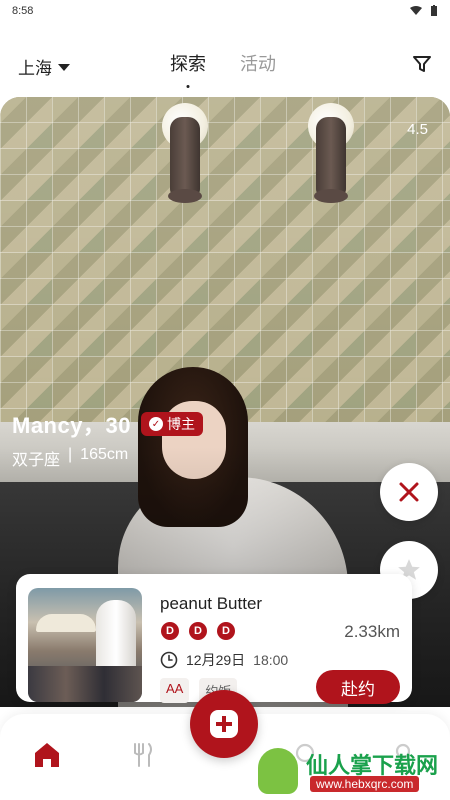 This screenshot has height=800, width=450. I want to click on event-datetime: 12月29日 18:00, so click(224, 660).